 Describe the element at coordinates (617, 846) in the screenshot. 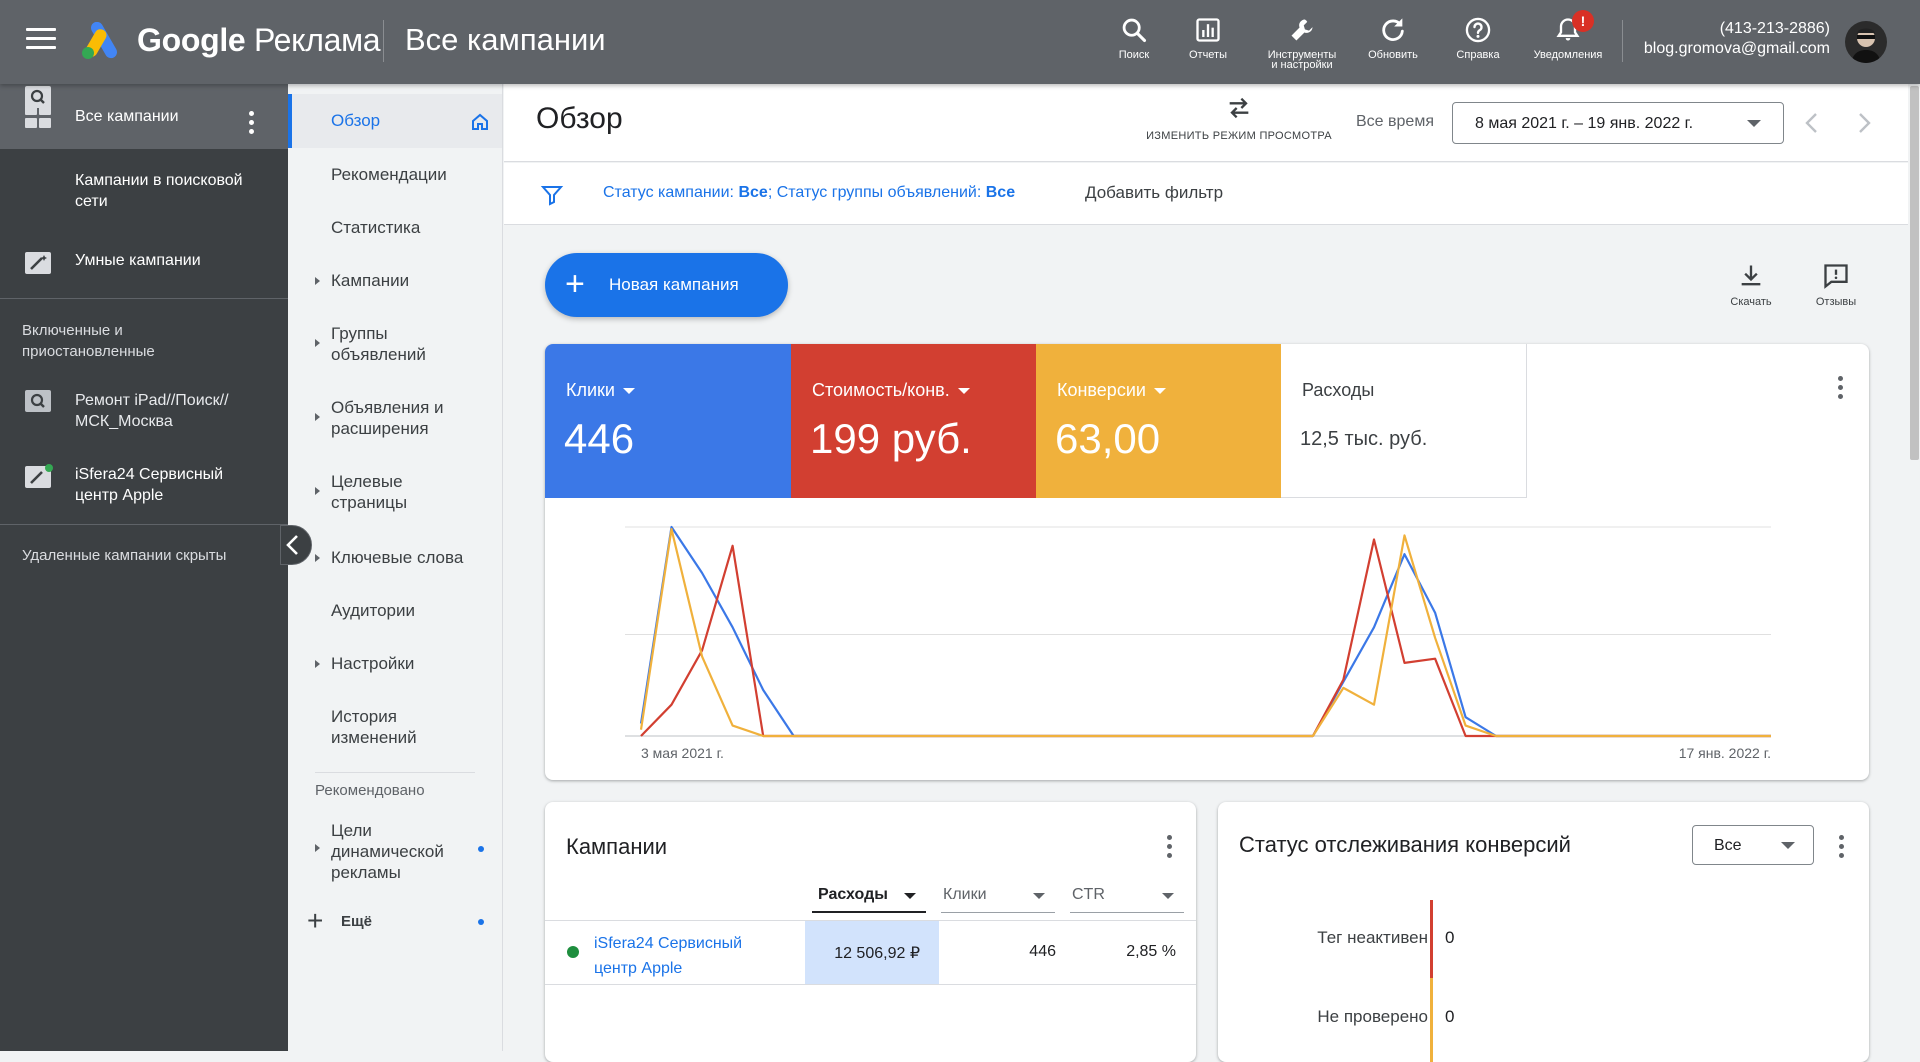

I see `card-title: Кампании` at that location.